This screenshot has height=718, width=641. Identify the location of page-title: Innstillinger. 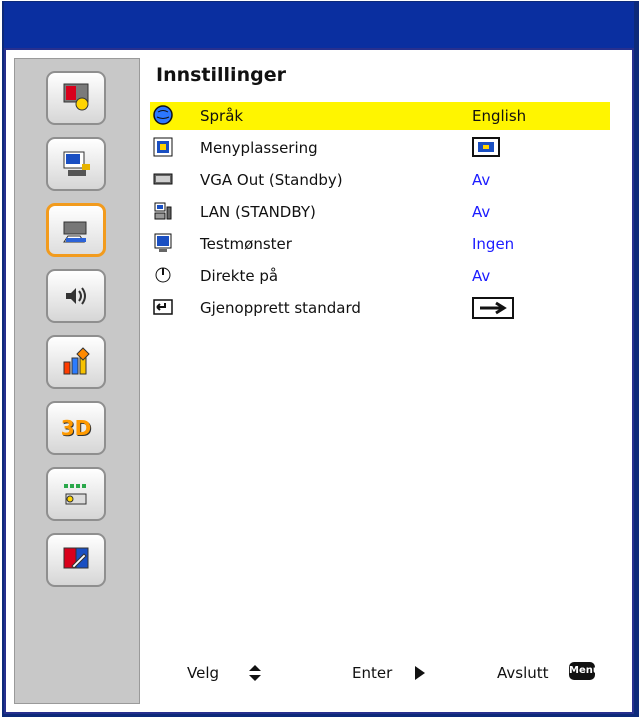
(221, 75).